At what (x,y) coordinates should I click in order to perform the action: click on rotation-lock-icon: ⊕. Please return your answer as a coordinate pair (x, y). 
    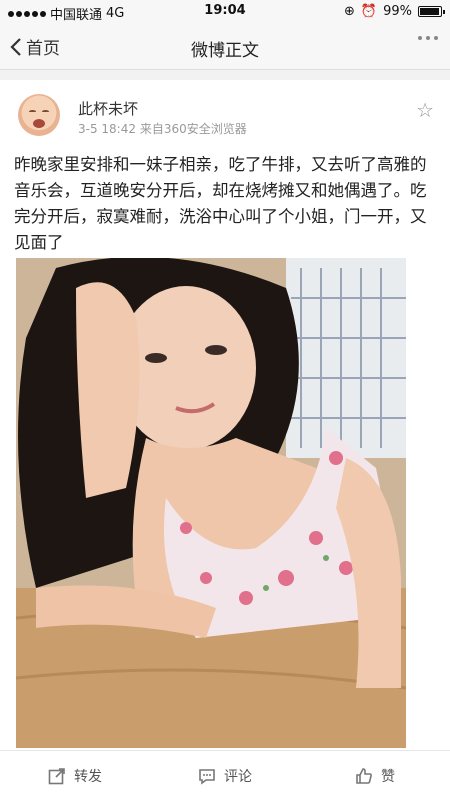
    Looking at the image, I should click on (349, 11).